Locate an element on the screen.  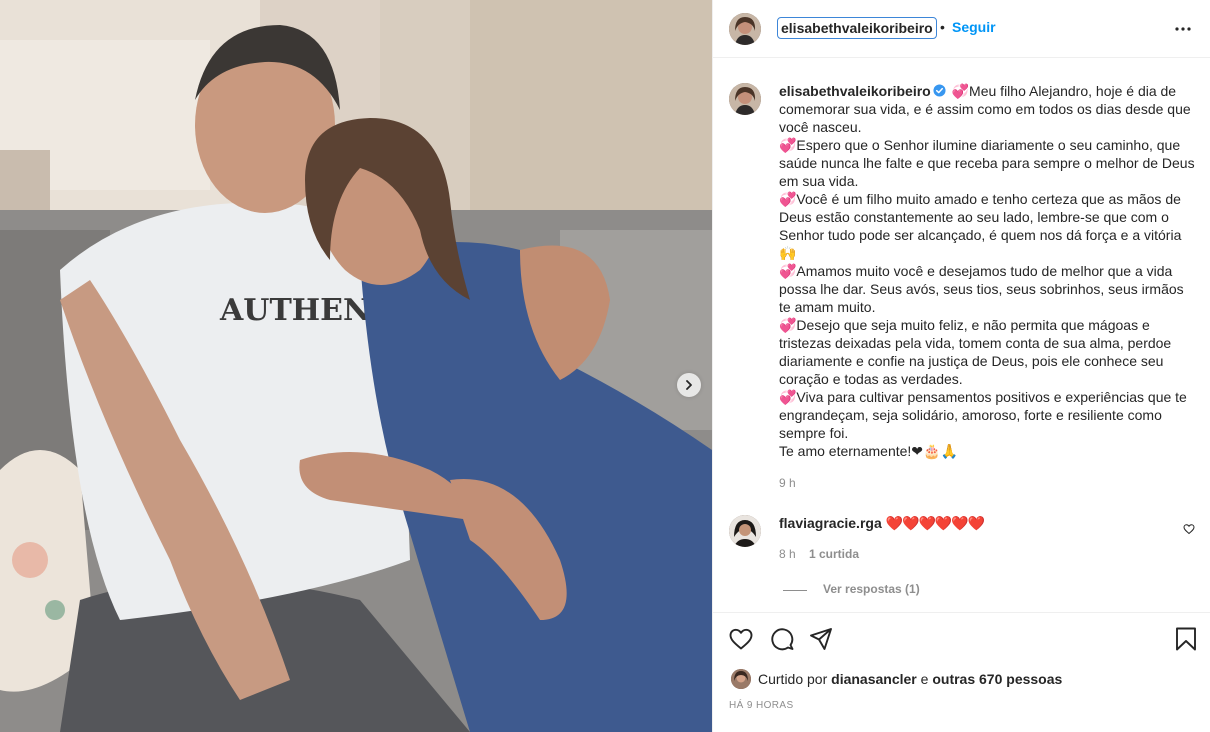
author-avatar is located at coordinates (745, 29).